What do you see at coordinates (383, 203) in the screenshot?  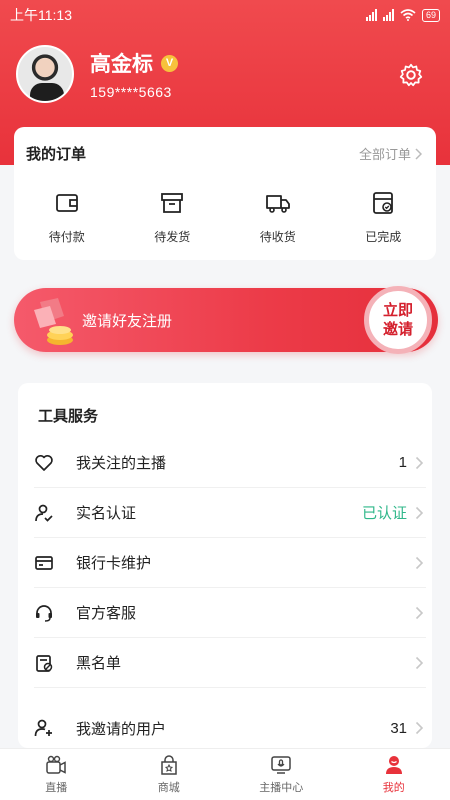 I see `completed-icon` at bounding box center [383, 203].